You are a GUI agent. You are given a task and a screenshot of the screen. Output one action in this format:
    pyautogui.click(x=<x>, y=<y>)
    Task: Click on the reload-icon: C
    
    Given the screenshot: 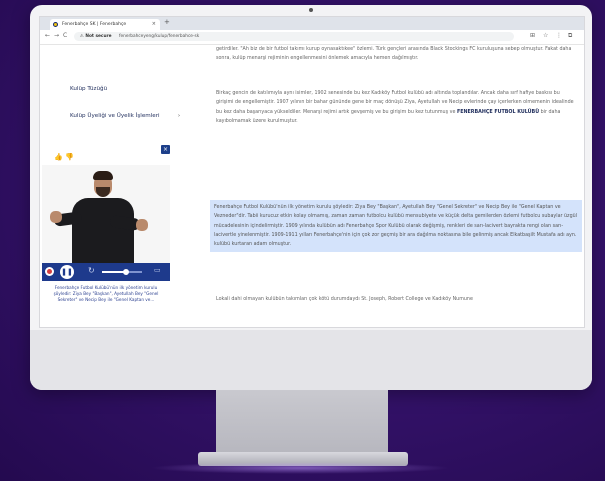 What is the action you would take?
    pyautogui.click(x=65, y=35)
    